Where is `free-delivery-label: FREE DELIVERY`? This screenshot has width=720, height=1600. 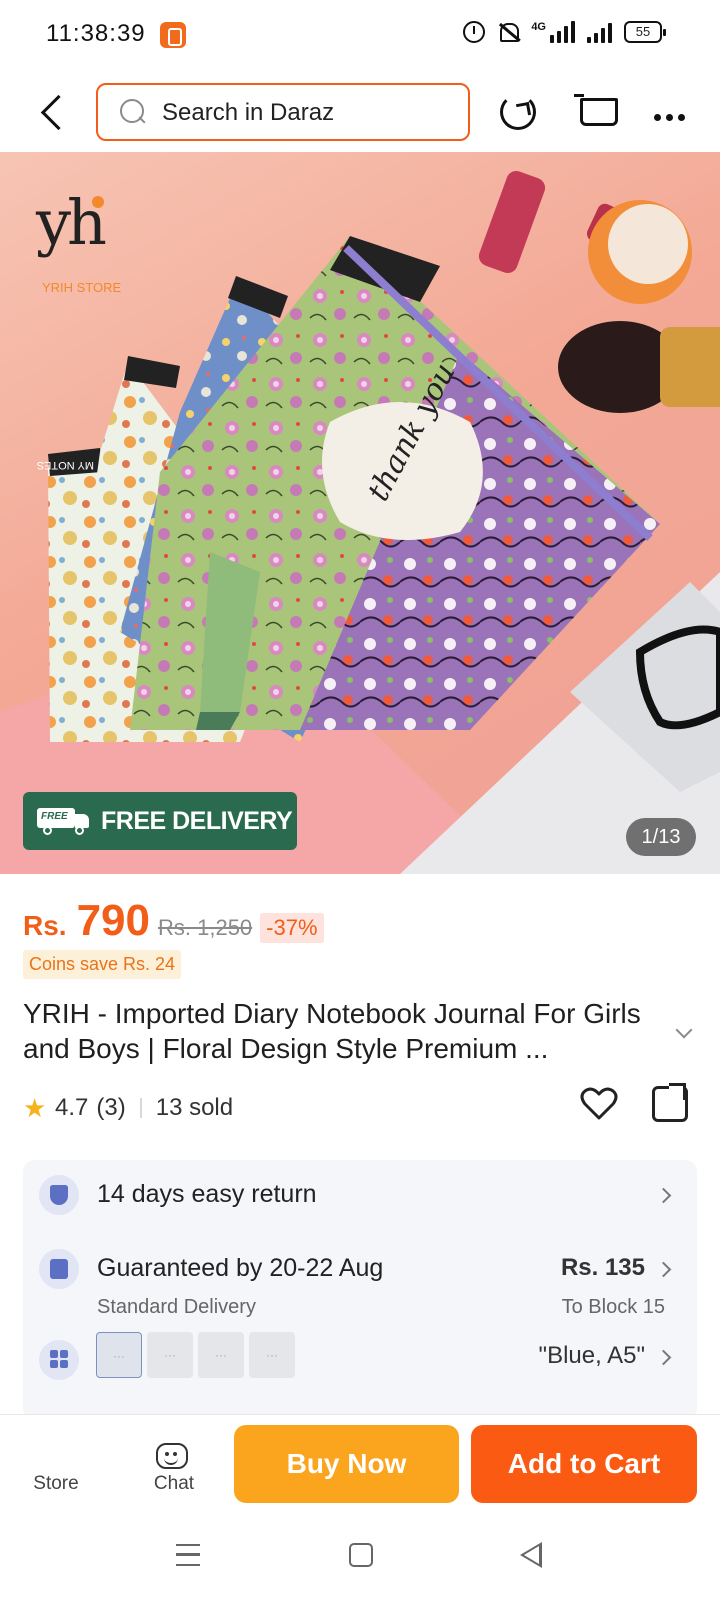 free-delivery-label: FREE DELIVERY is located at coordinates (197, 820).